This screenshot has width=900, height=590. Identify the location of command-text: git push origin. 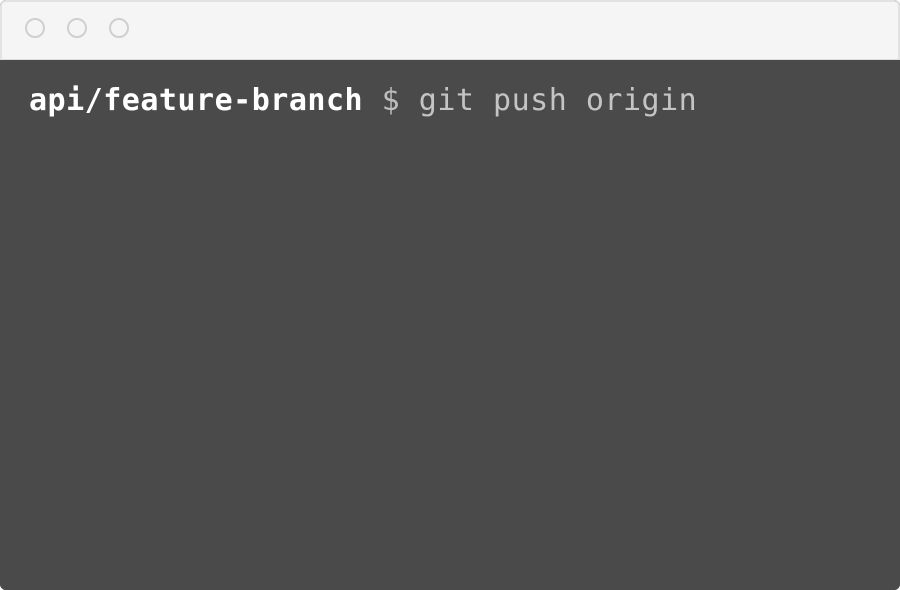
(558, 100).